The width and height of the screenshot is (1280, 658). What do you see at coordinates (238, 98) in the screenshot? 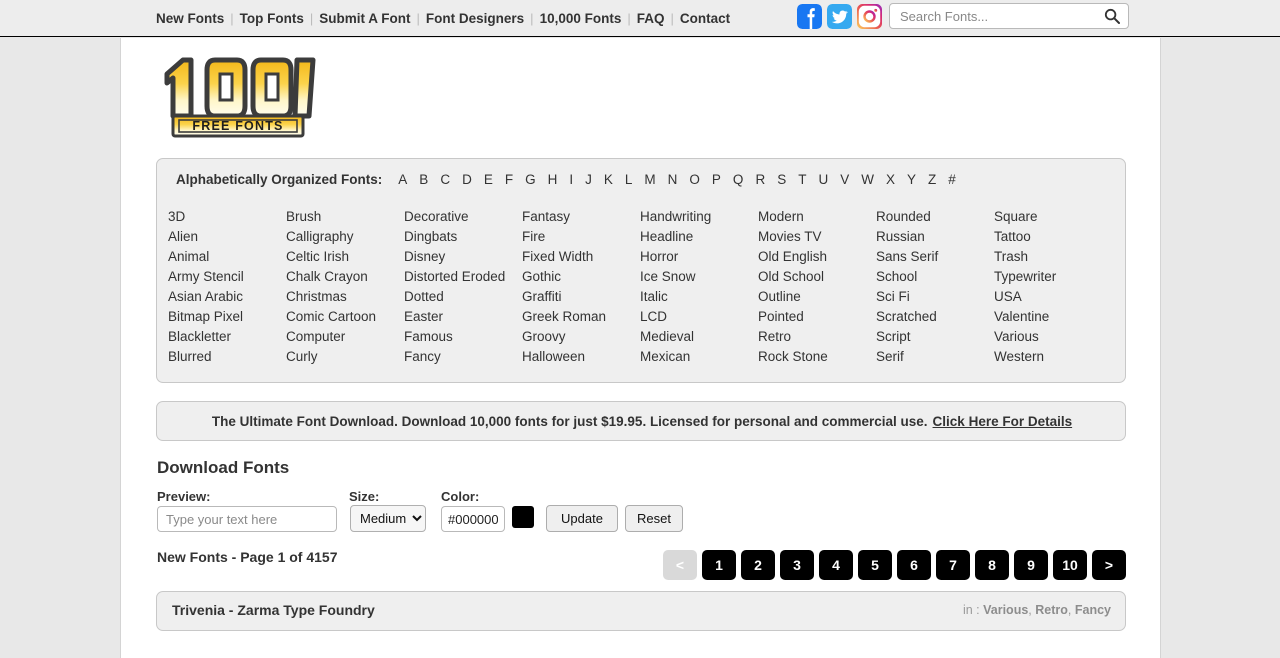
I see `site-logo: FREE FONTS` at bounding box center [238, 98].